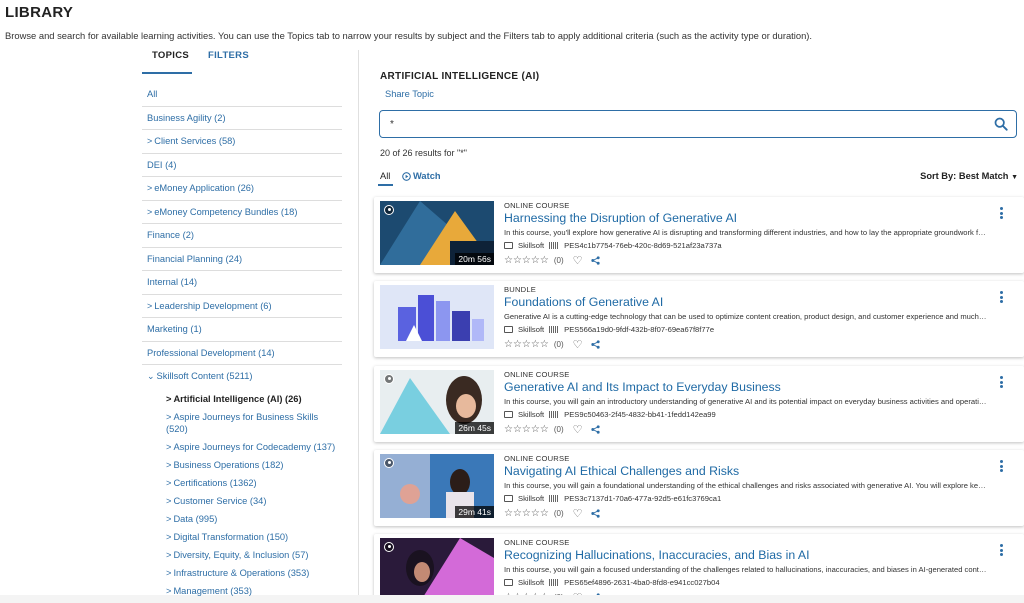  Describe the element at coordinates (242, 307) in the screenshot. I see `topic-item: >Leadership Development (6)` at that location.